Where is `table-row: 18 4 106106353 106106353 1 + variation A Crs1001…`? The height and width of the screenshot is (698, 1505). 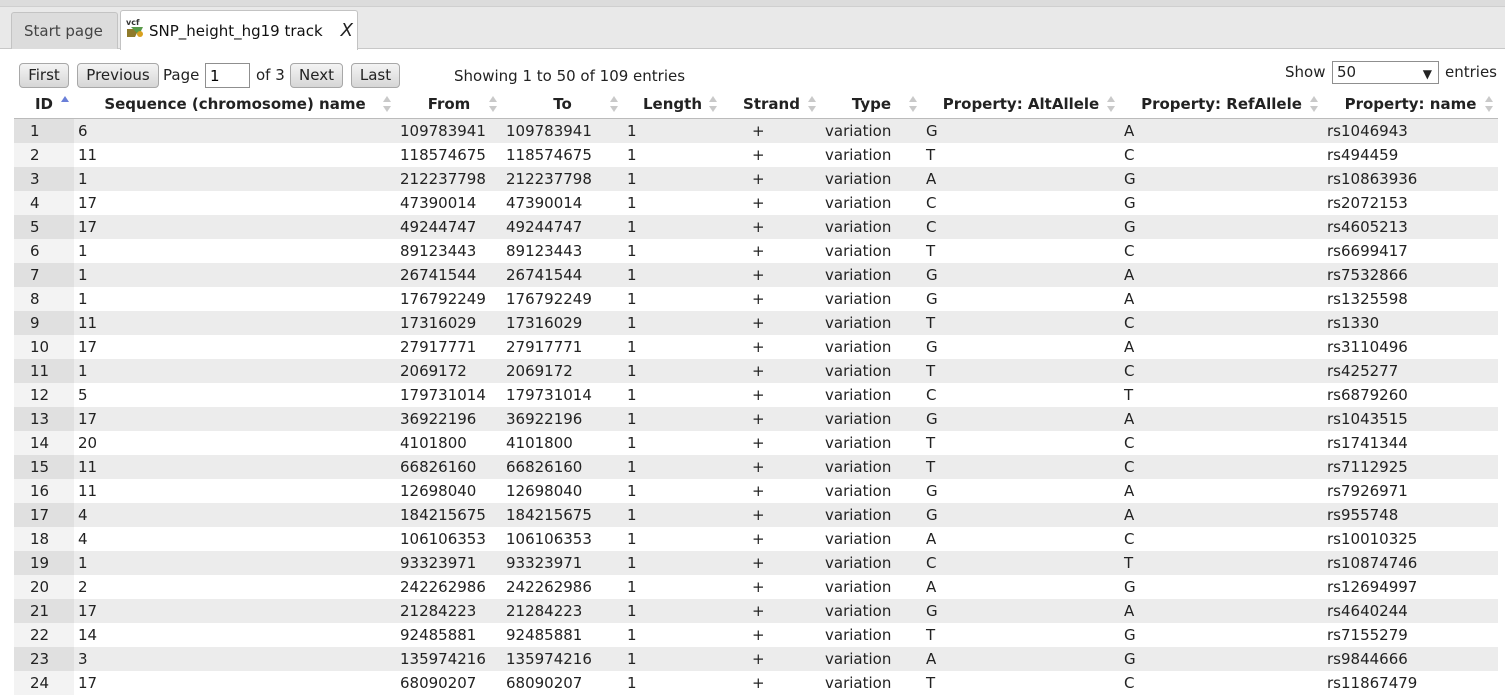 table-row: 18 4 106106353 106106353 1 + variation A Crs1001… is located at coordinates (756, 539).